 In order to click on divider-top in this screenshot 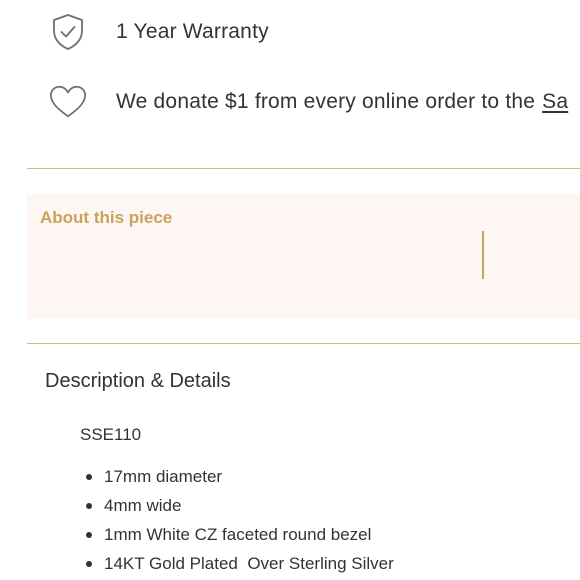, I will do `click(303, 168)`.